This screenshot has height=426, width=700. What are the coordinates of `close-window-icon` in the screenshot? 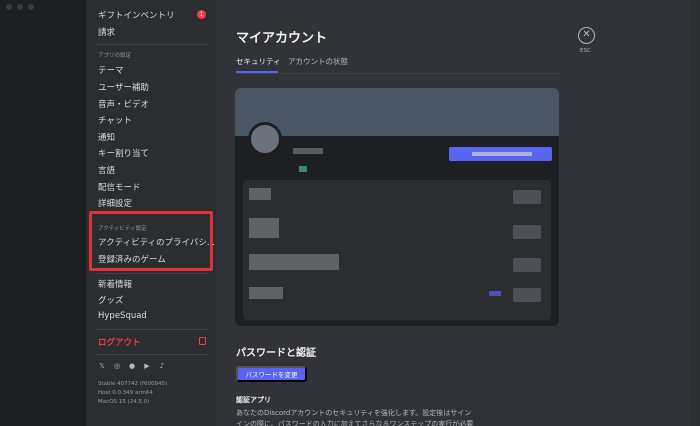 It's located at (9, 7).